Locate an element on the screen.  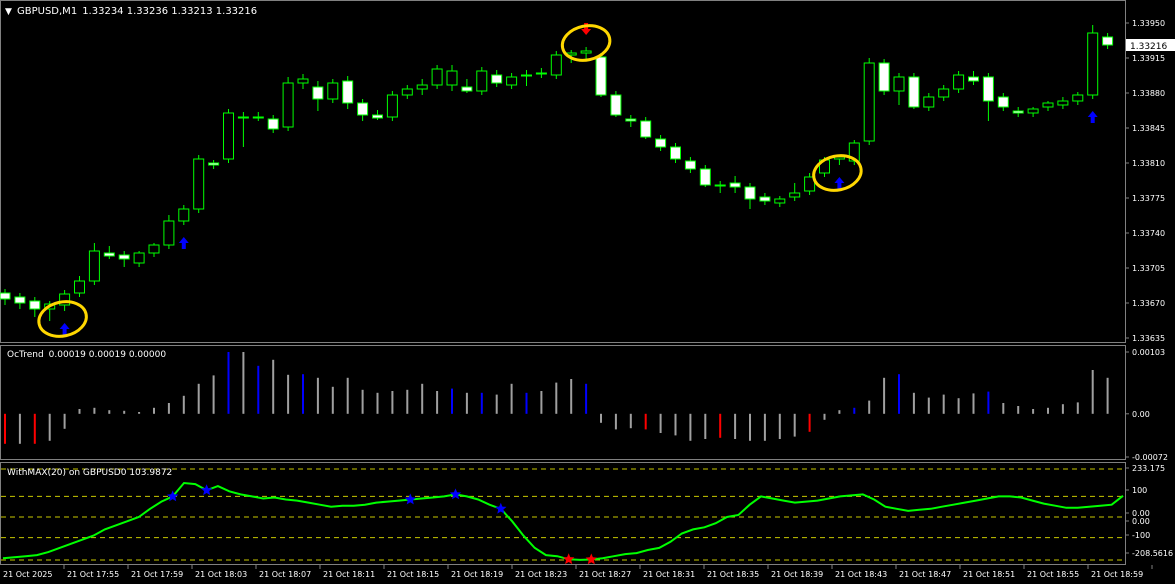
time-tick-label: 21 Oct 18:43 is located at coordinates (861, 574).